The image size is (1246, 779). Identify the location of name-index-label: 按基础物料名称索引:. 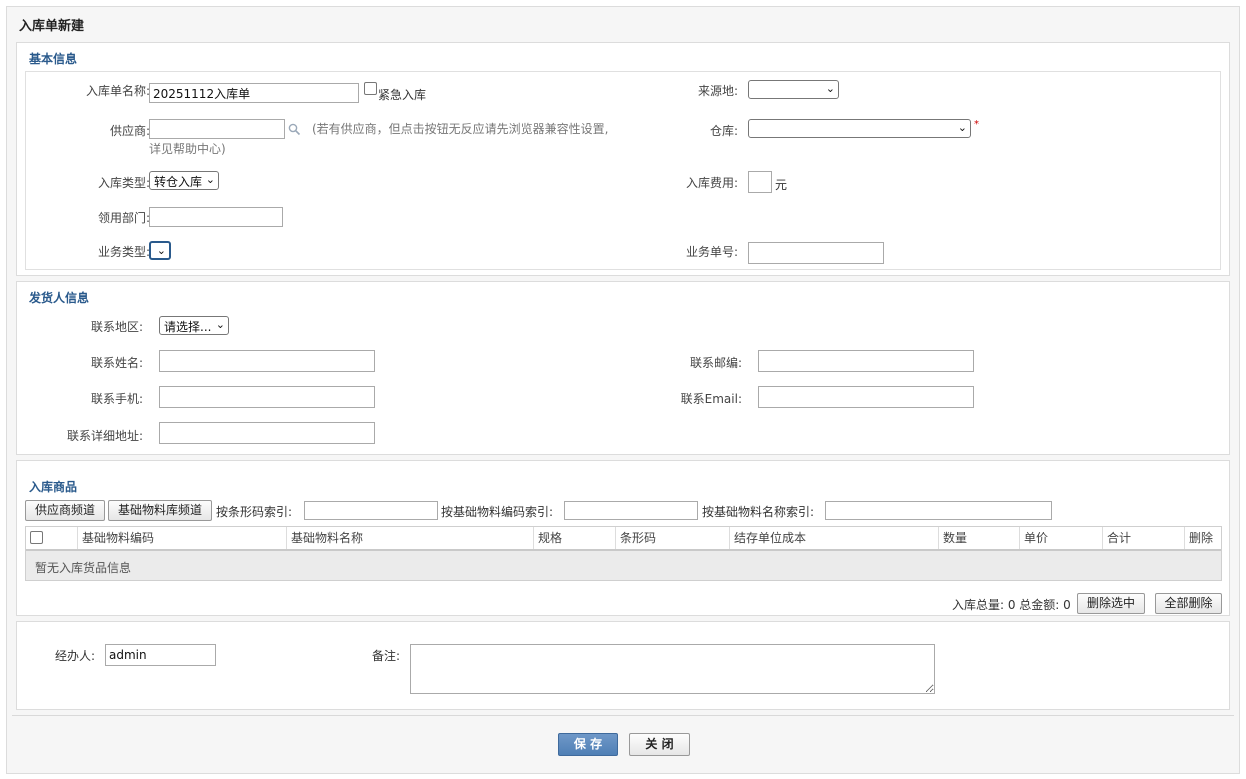
(758, 512).